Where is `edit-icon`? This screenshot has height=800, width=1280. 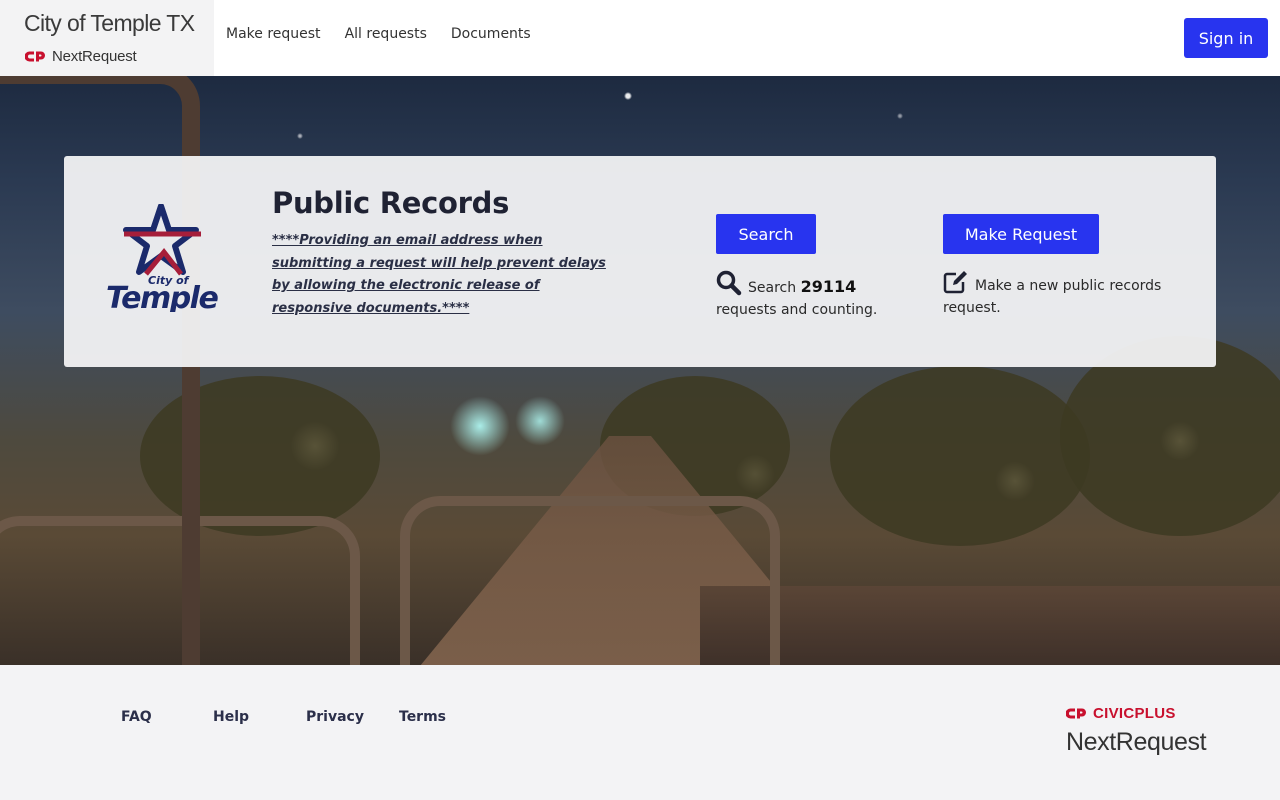 edit-icon is located at coordinates (955, 282).